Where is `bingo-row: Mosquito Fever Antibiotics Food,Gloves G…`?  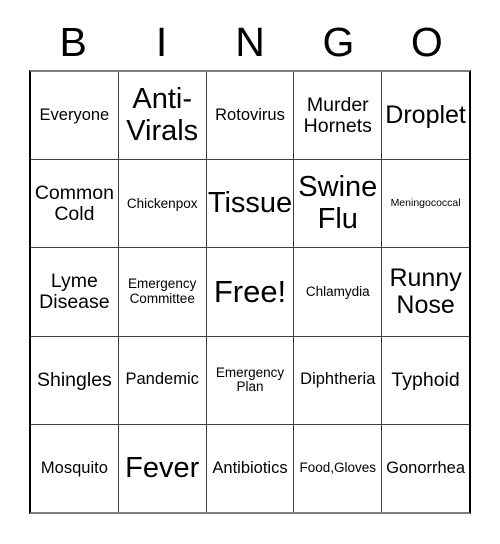 bingo-row: Mosquito Fever Antibiotics Food,Gloves G… is located at coordinates (250, 468).